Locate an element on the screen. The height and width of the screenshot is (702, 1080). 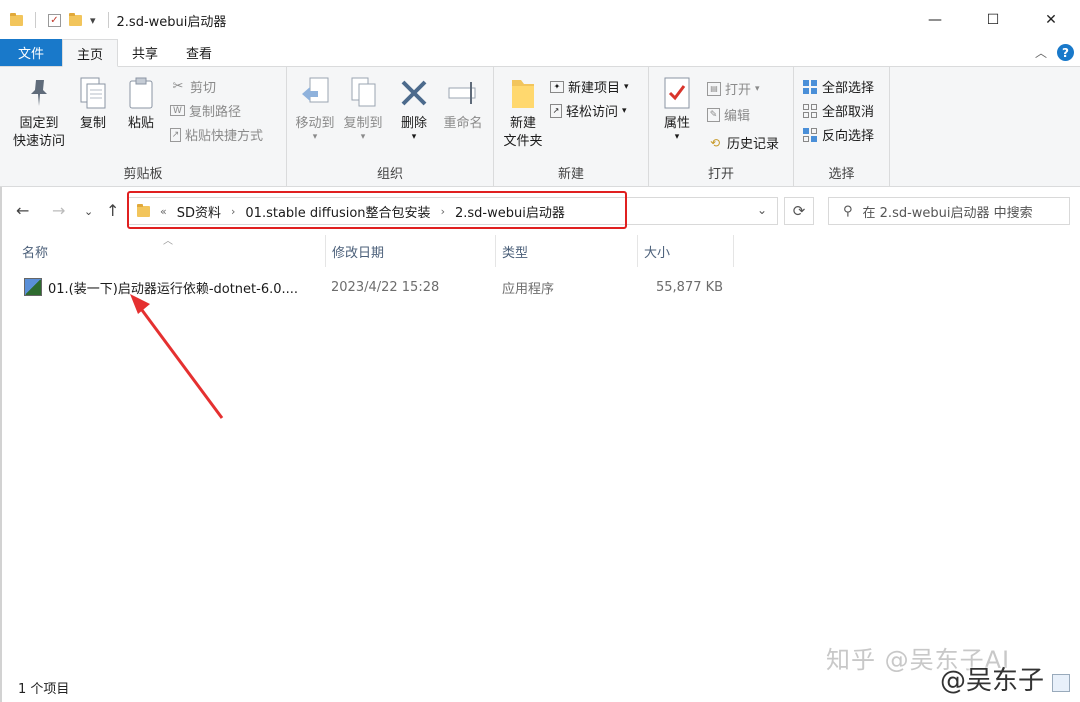
copy-path-label: 复制路径 is located at coordinates (215, 112).